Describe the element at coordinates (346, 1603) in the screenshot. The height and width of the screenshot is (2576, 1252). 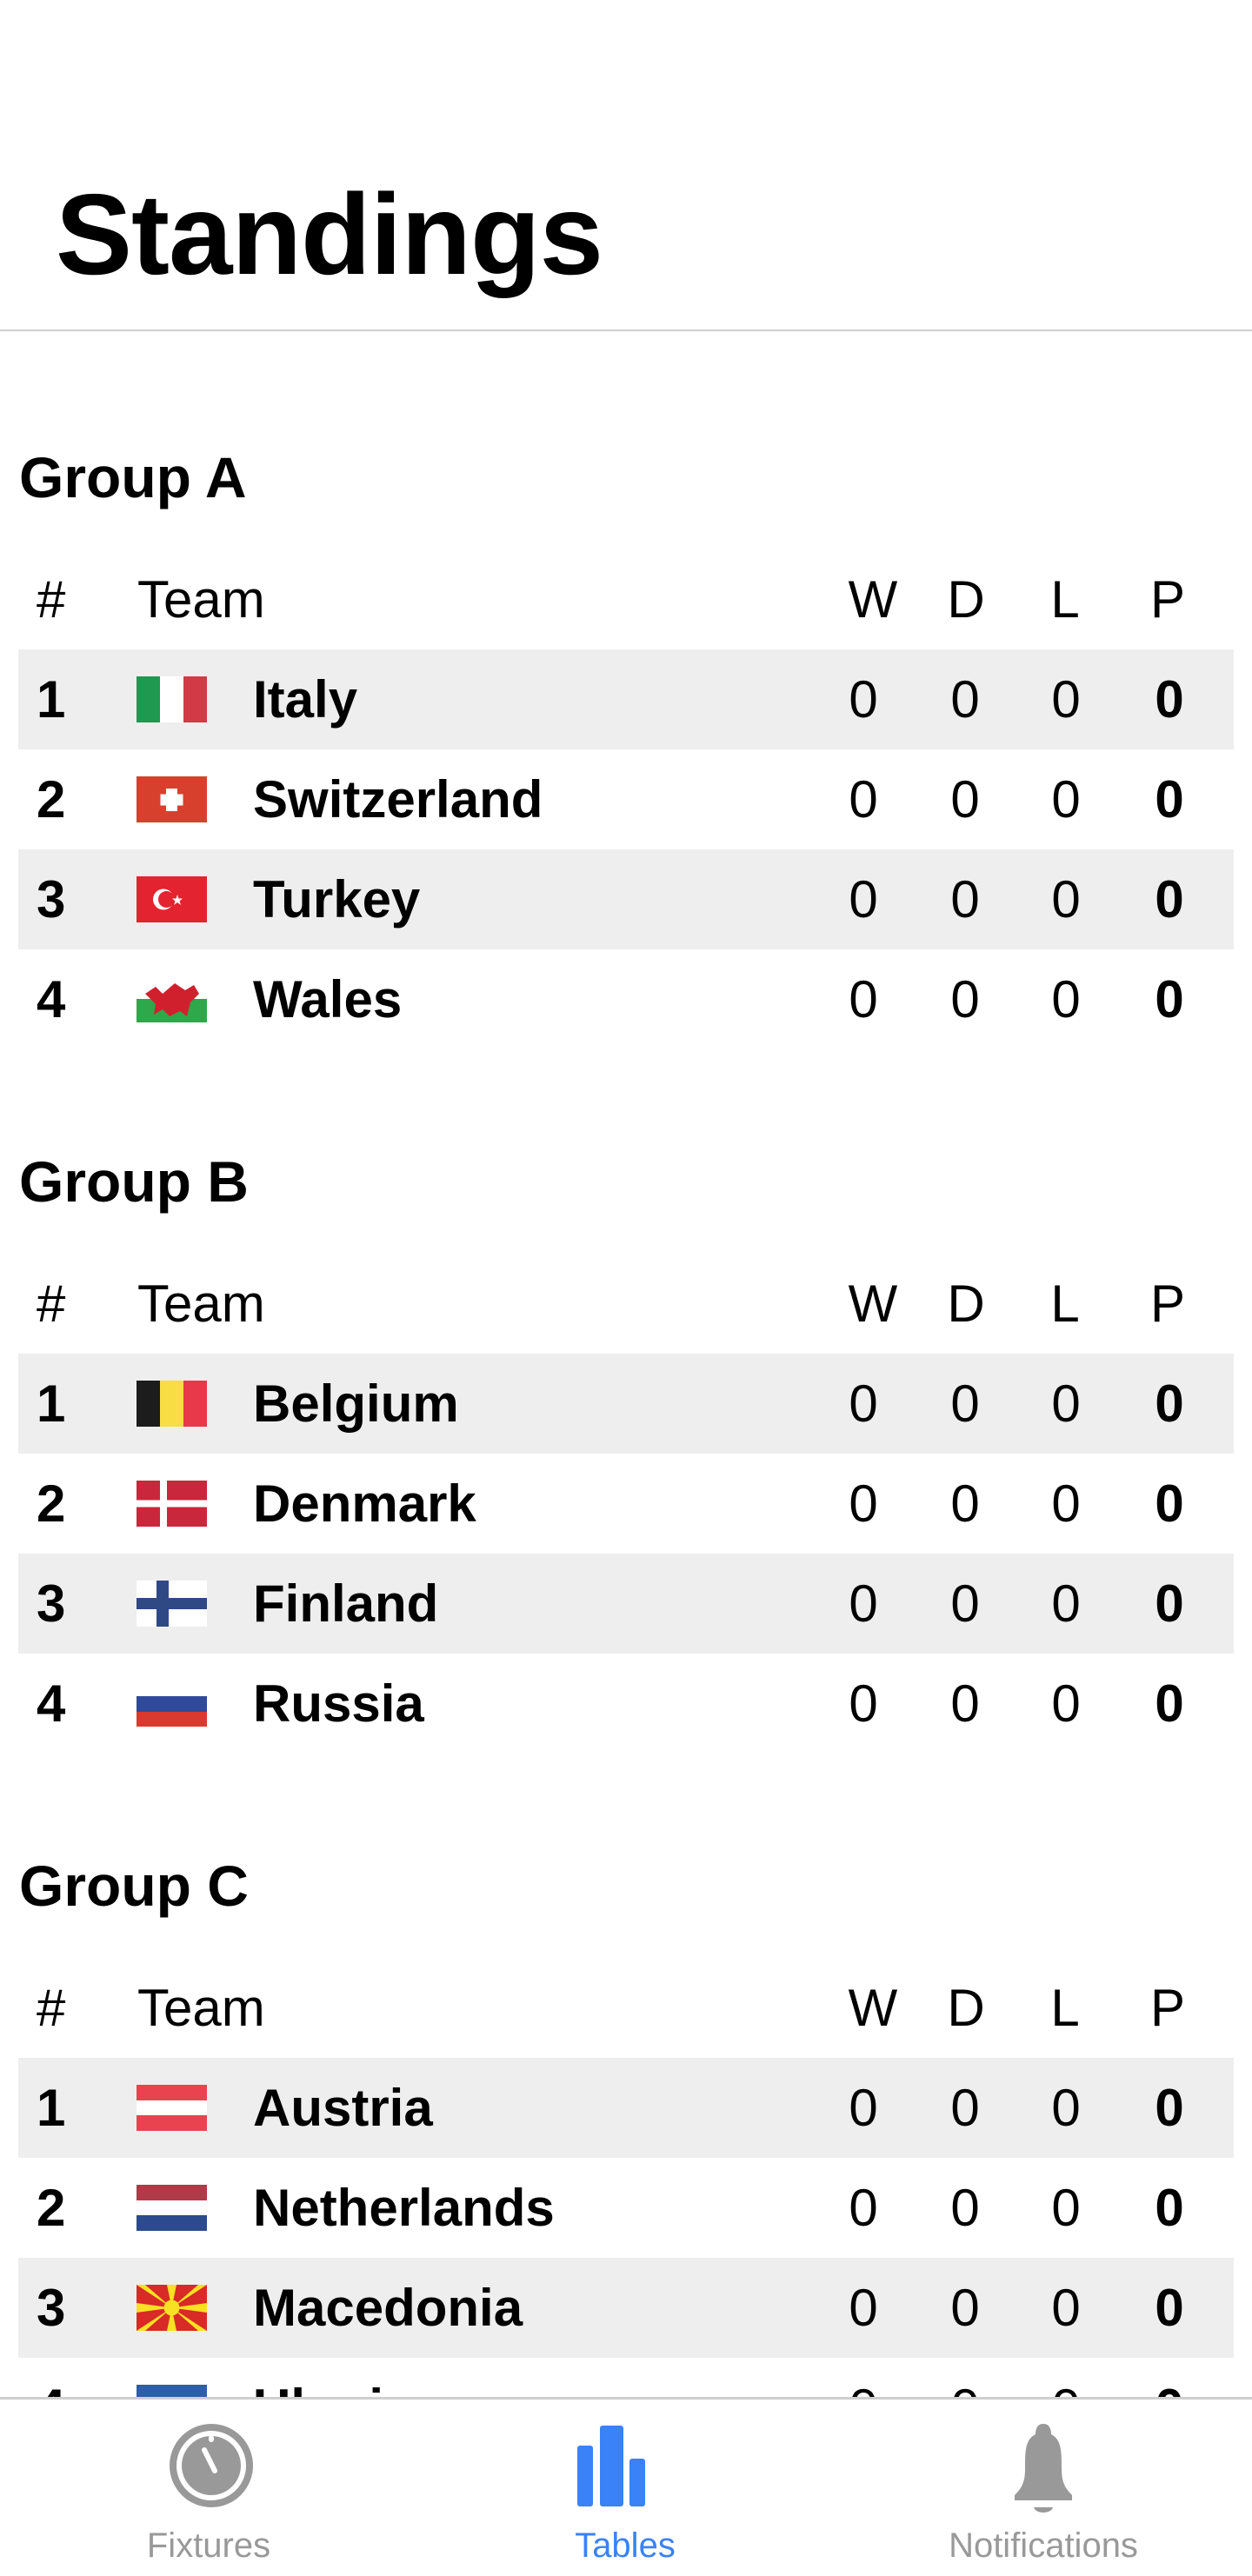
I see `team-name: Finland` at that location.